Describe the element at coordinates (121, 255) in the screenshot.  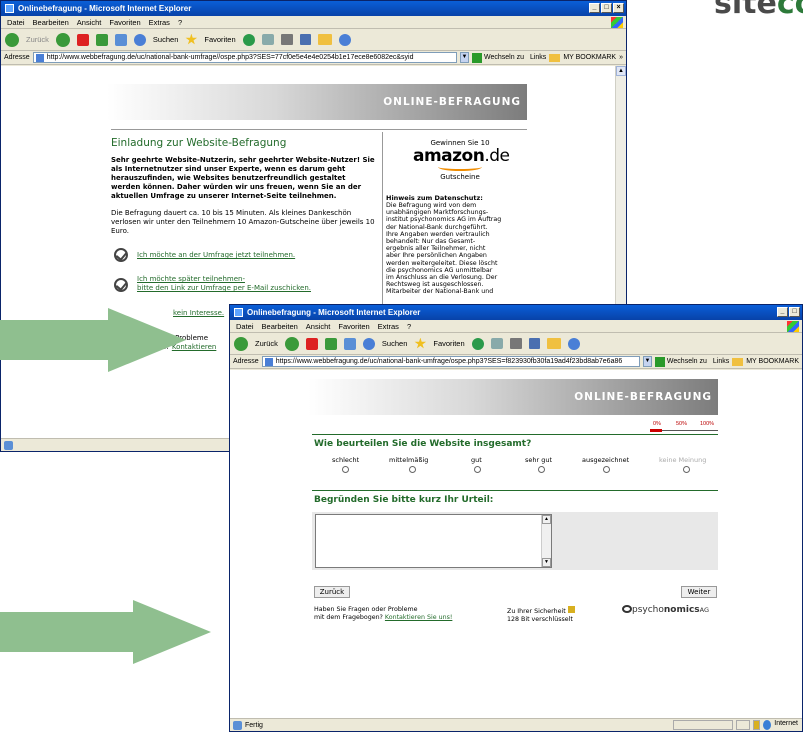
I see `checkmark-icon` at that location.